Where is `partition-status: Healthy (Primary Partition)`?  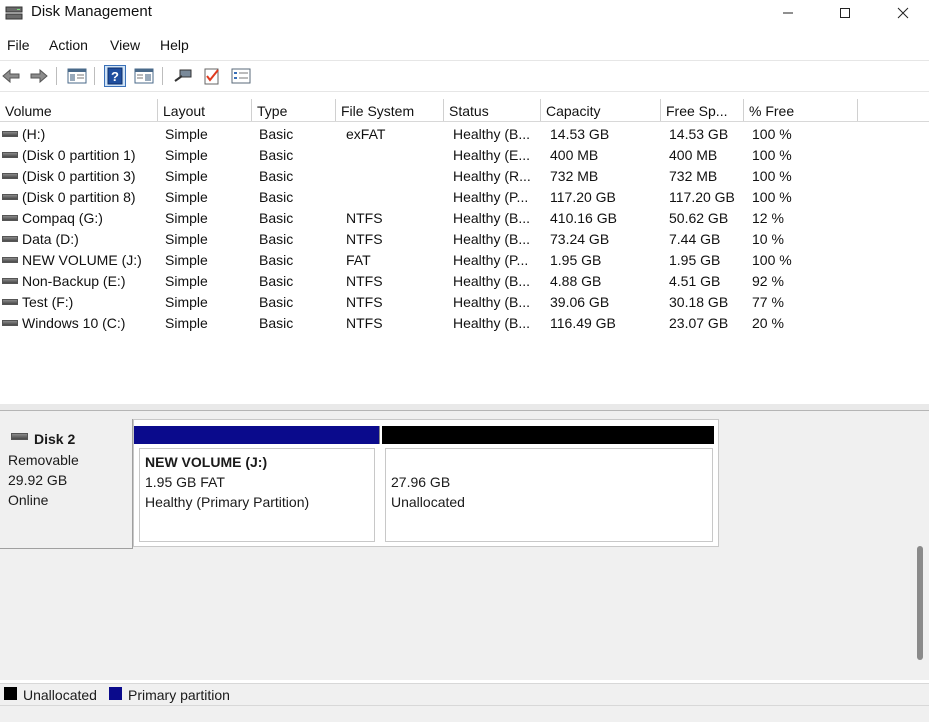 partition-status: Healthy (Primary Partition) is located at coordinates (227, 502).